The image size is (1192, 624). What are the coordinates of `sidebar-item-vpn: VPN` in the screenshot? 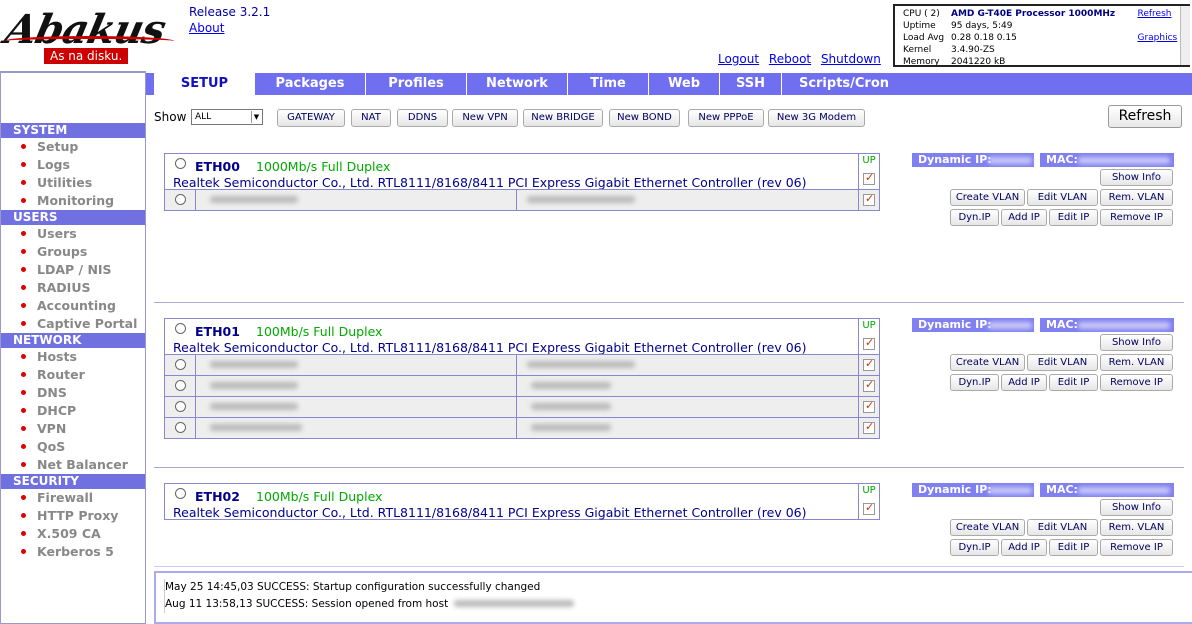 It's located at (73, 429).